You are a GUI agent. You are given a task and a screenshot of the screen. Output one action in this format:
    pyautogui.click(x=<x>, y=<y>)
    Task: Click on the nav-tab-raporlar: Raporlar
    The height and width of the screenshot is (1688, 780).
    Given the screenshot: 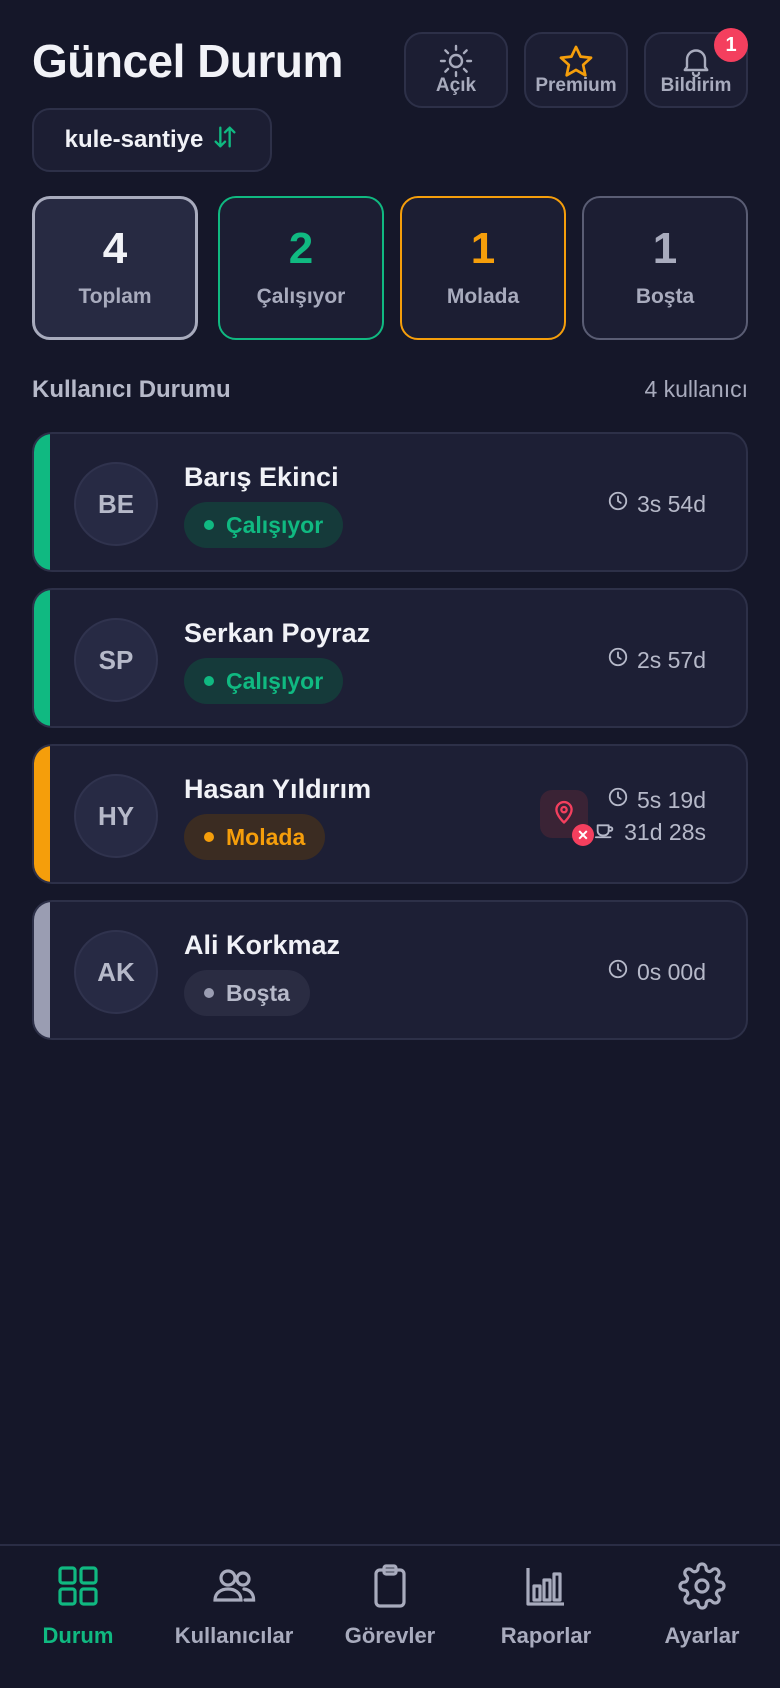 What is the action you would take?
    pyautogui.click(x=546, y=1617)
    